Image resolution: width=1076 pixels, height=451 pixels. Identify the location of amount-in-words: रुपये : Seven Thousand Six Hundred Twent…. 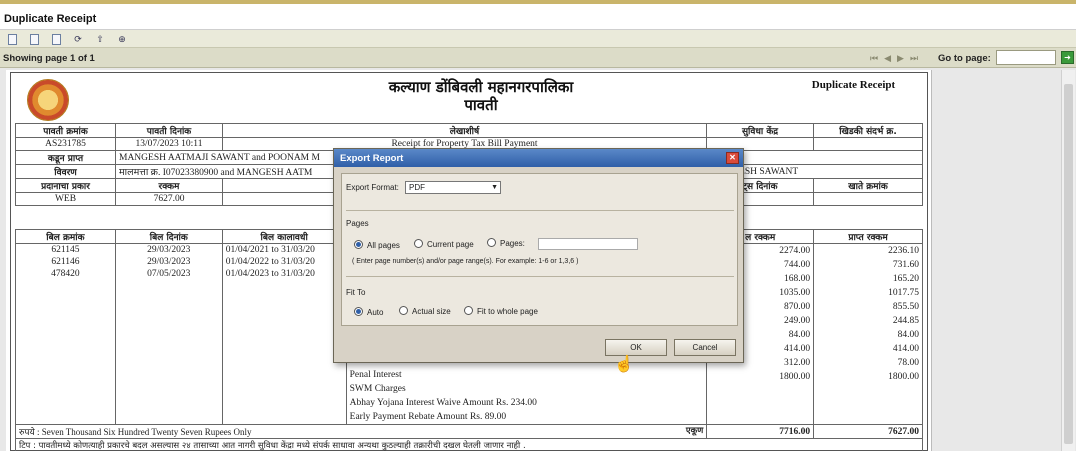
(135, 432).